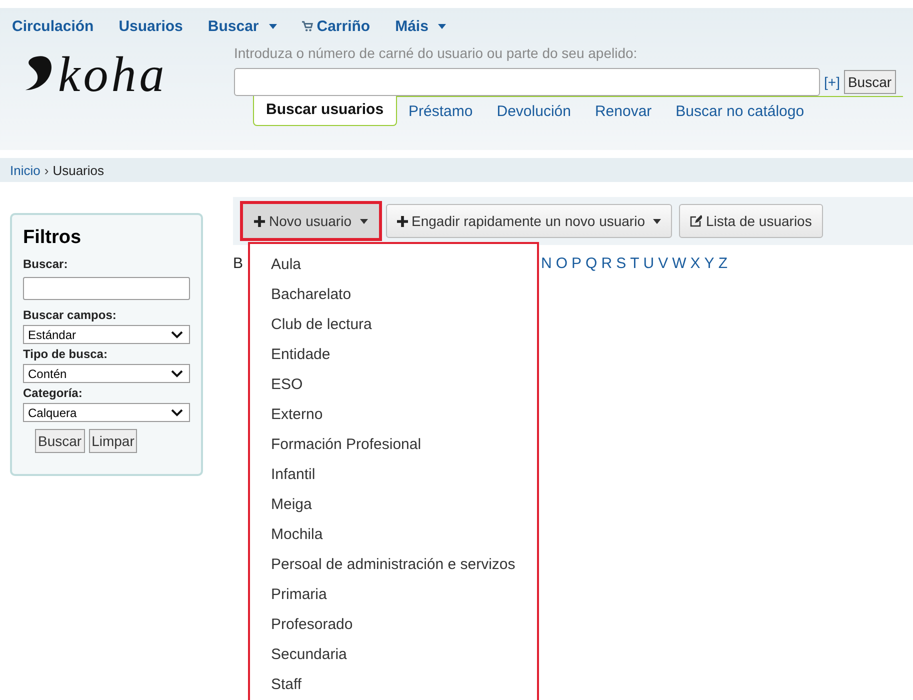 This screenshot has height=700, width=913. What do you see at coordinates (53, 393) in the screenshot?
I see `field-label: Categoría:` at bounding box center [53, 393].